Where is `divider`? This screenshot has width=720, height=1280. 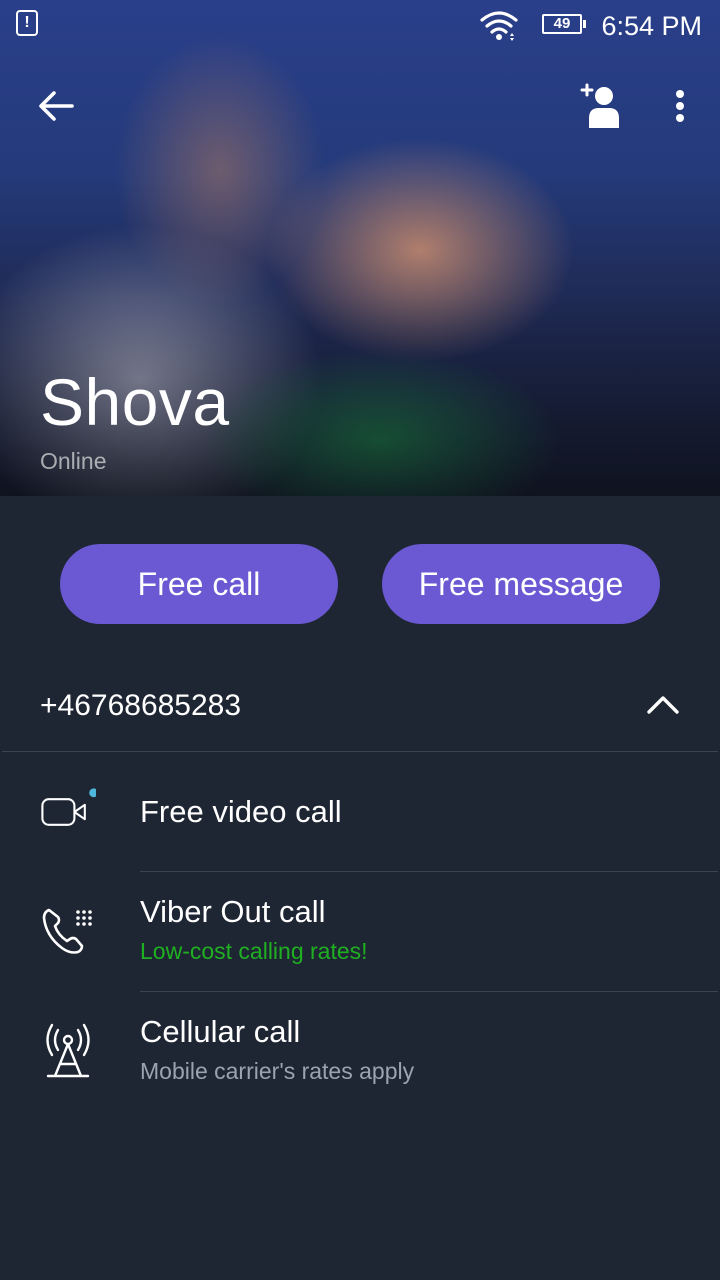
divider is located at coordinates (360, 751).